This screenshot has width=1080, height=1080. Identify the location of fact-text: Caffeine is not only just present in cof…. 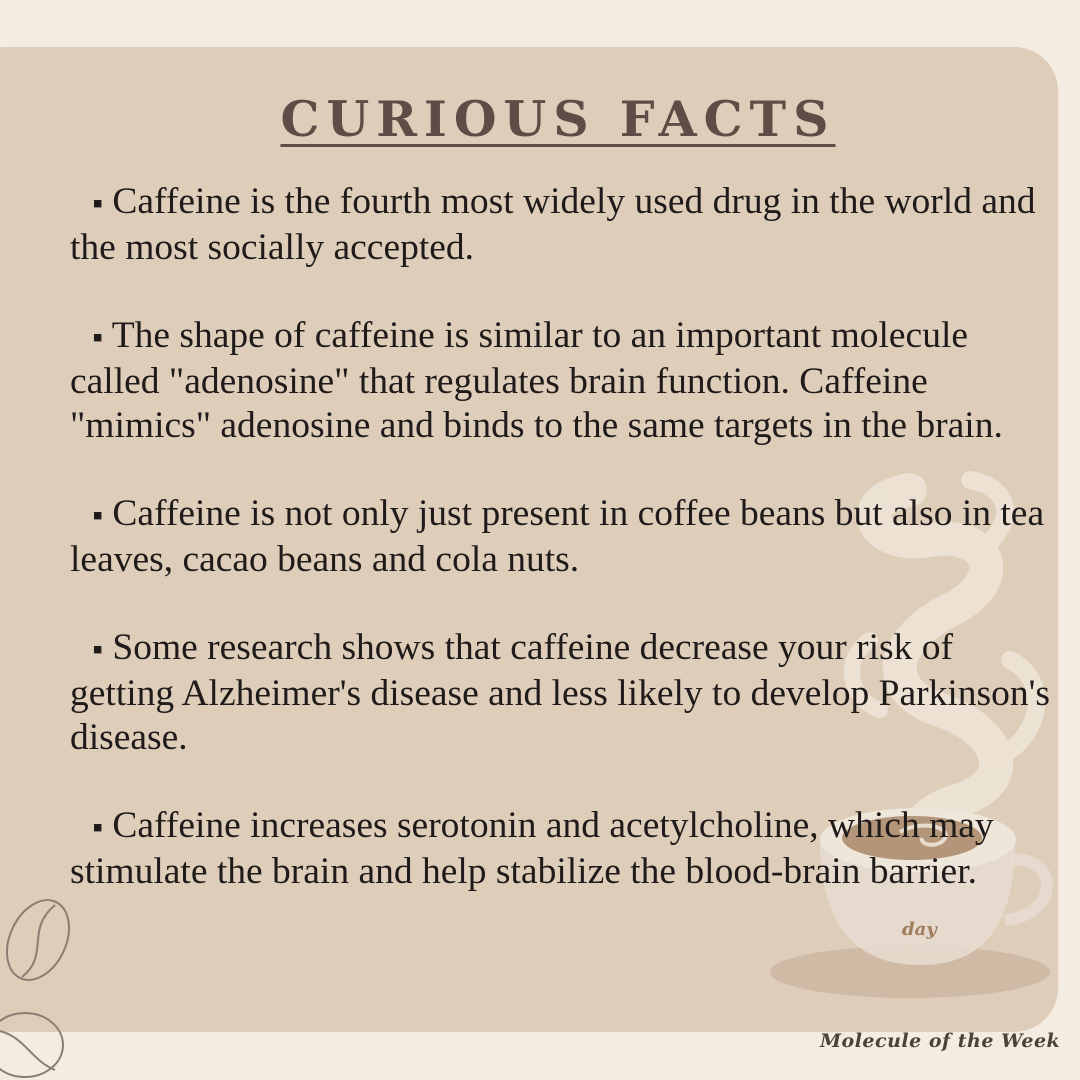
(557, 536).